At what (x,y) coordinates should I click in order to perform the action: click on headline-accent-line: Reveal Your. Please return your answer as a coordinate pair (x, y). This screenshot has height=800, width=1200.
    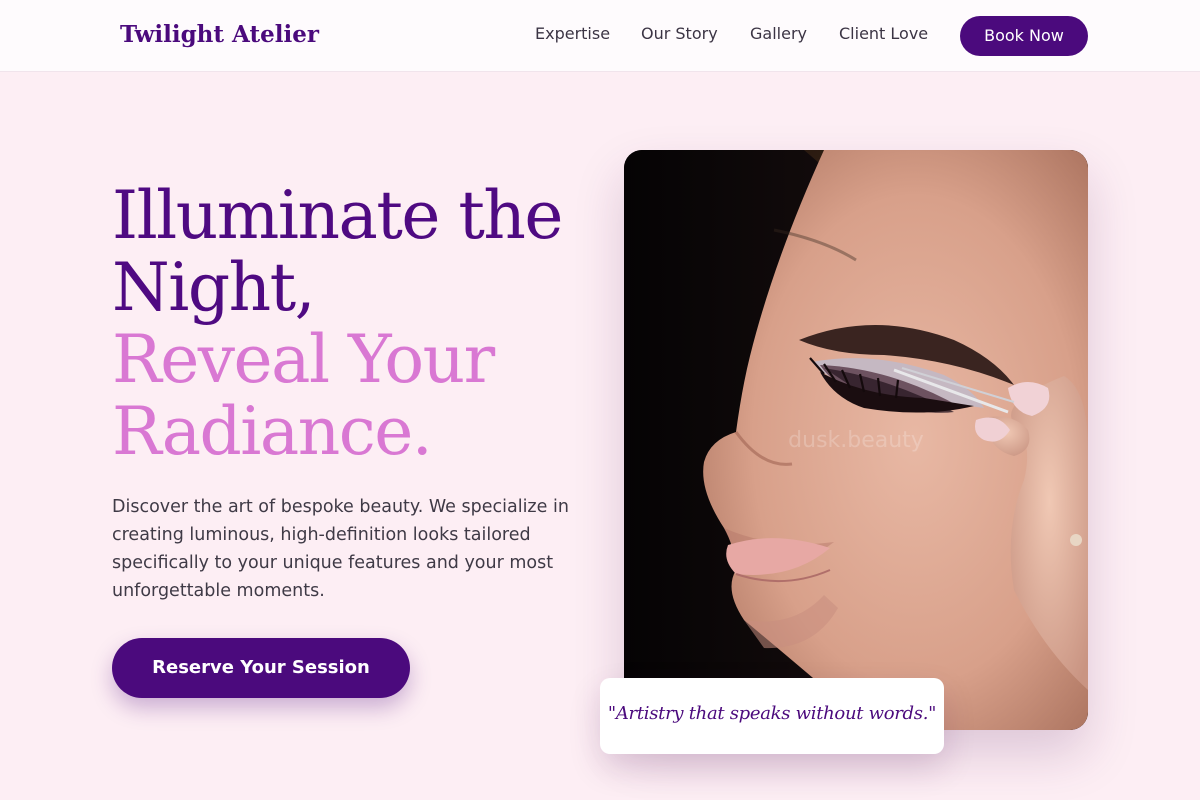
    Looking at the image, I should click on (303, 359).